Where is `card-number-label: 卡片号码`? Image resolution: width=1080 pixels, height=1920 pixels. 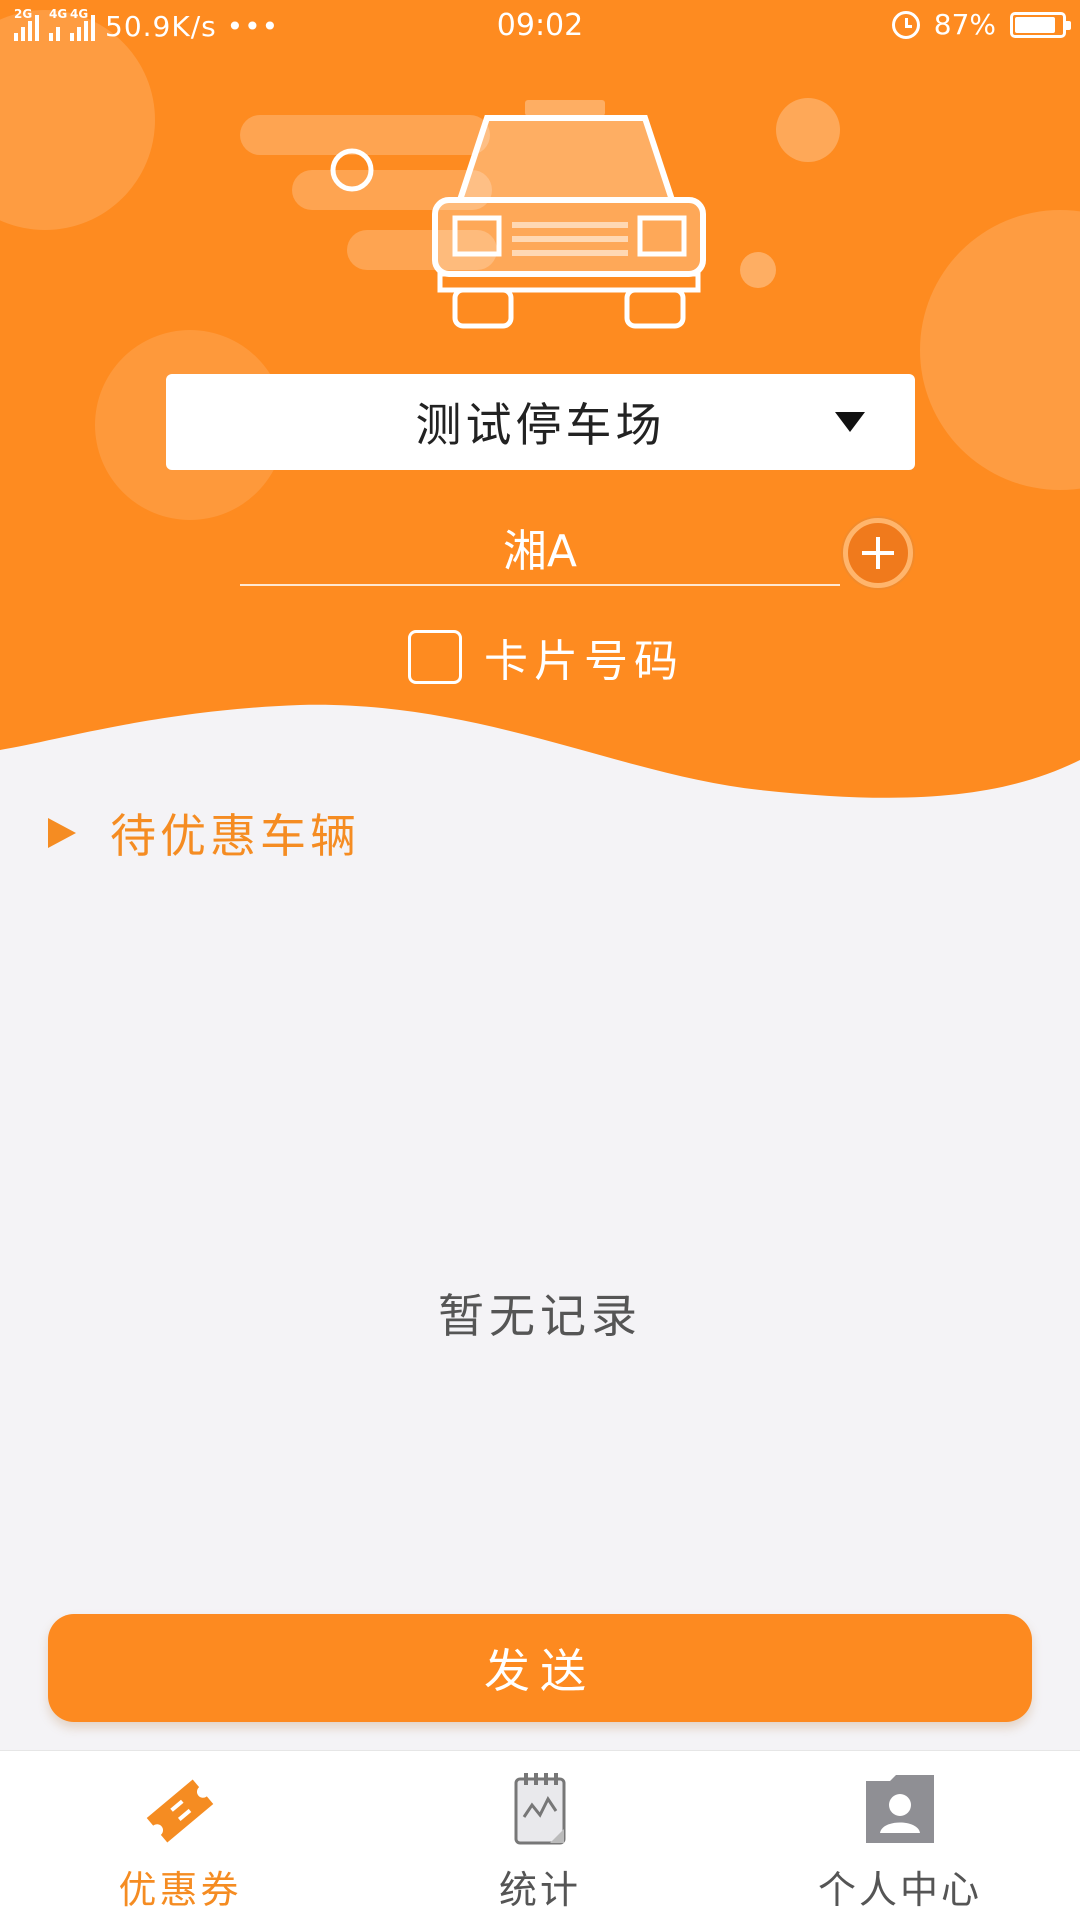
card-number-label: 卡片号码 is located at coordinates (584, 661).